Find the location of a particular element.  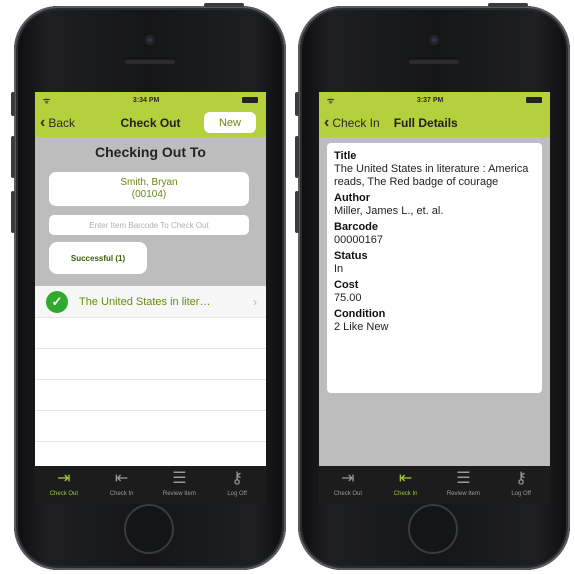

nav-bar: ‹ Check In Full Details is located at coordinates (434, 122).